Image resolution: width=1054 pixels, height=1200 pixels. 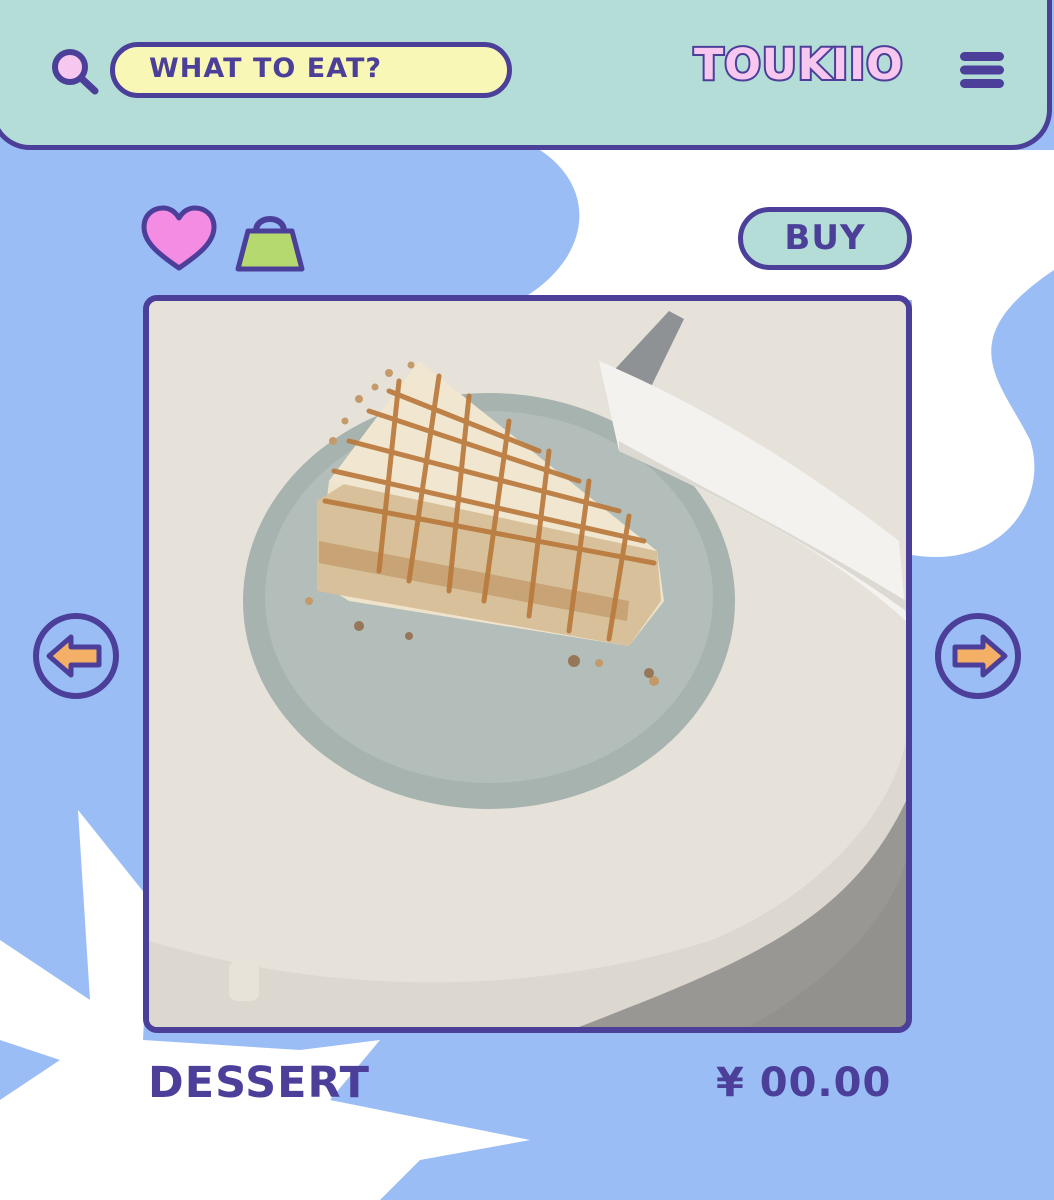 I want to click on arrow-left-icon, so click(x=76, y=656).